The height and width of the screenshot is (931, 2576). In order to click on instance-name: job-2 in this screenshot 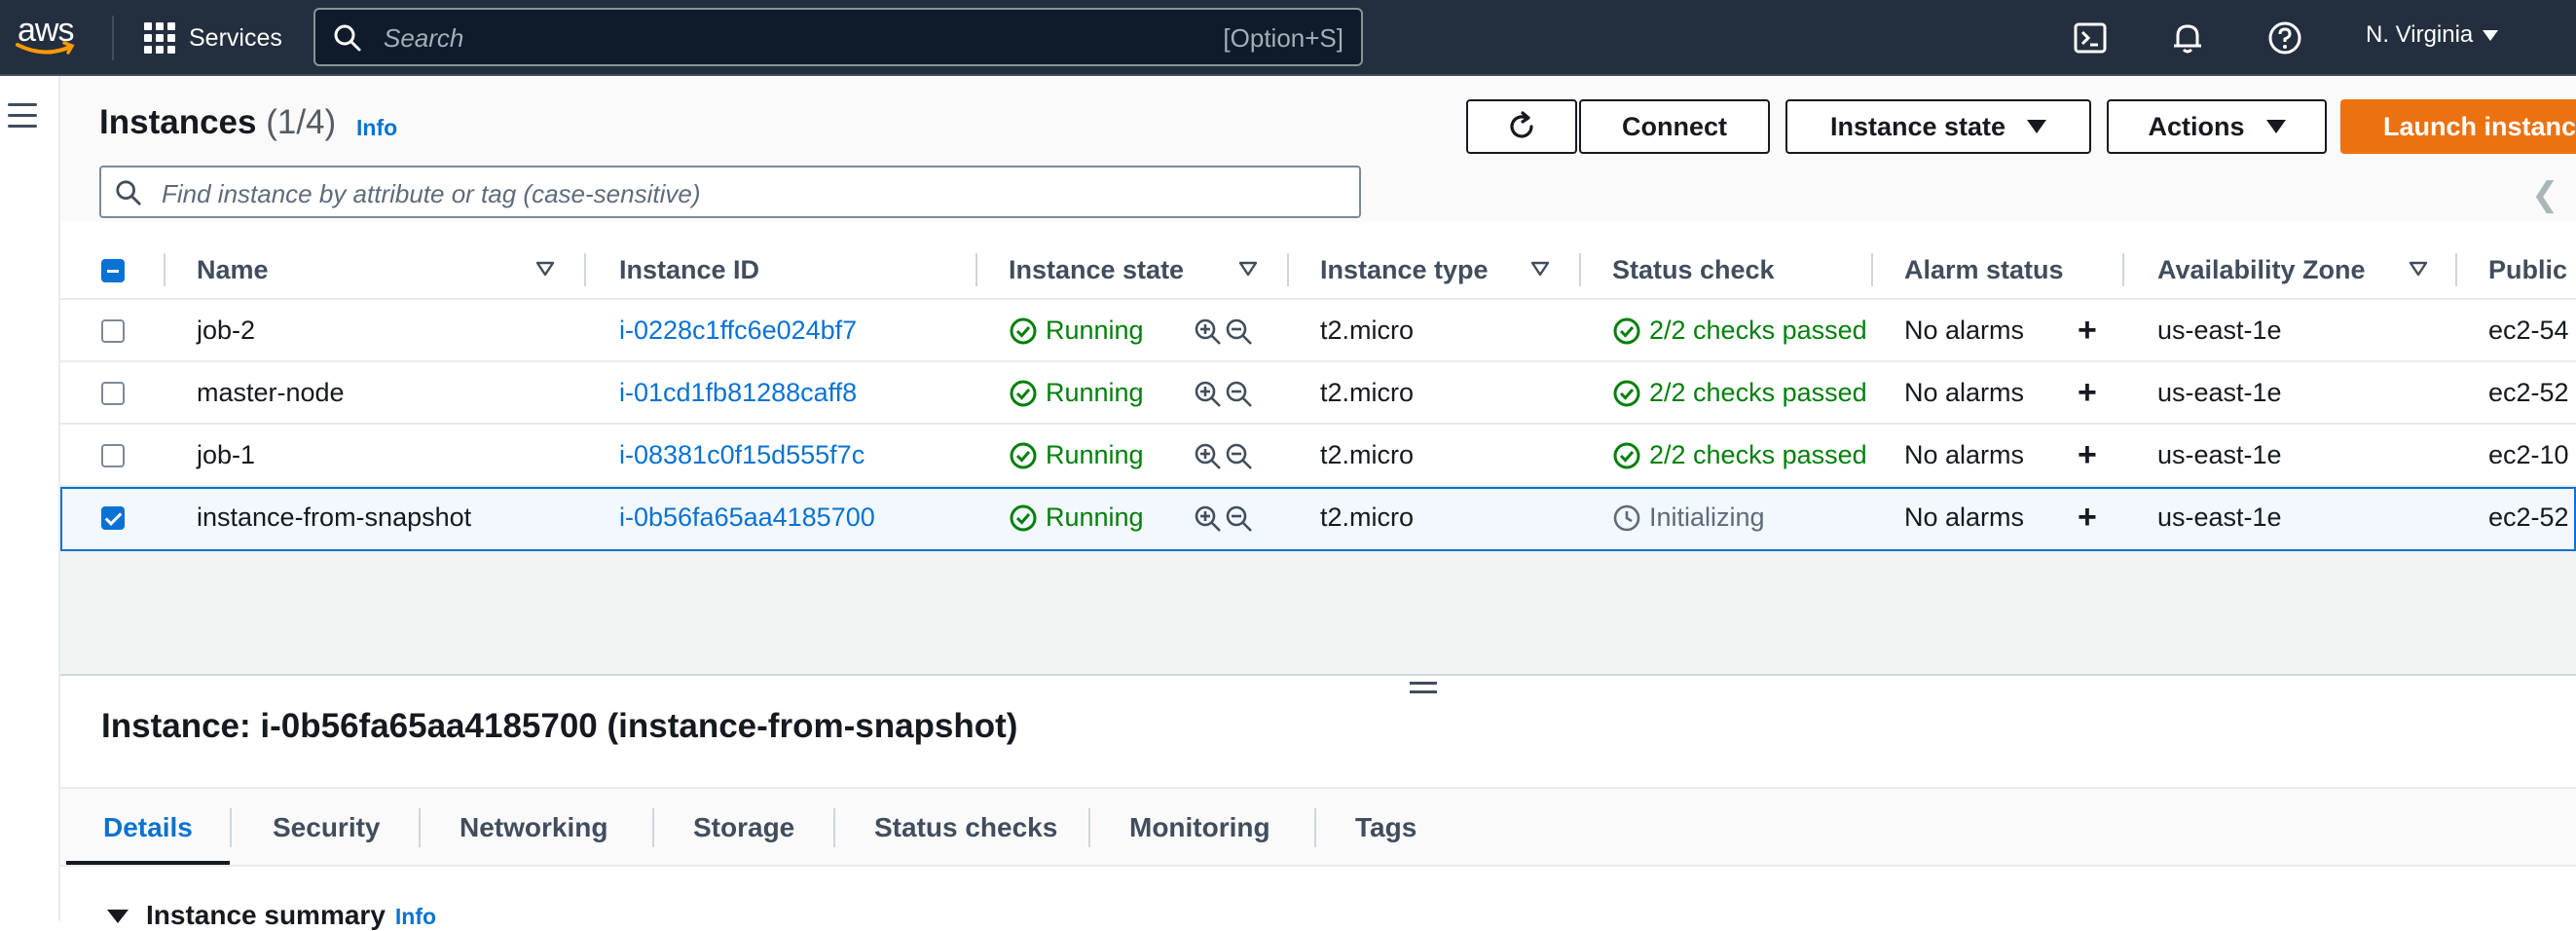, I will do `click(226, 330)`.